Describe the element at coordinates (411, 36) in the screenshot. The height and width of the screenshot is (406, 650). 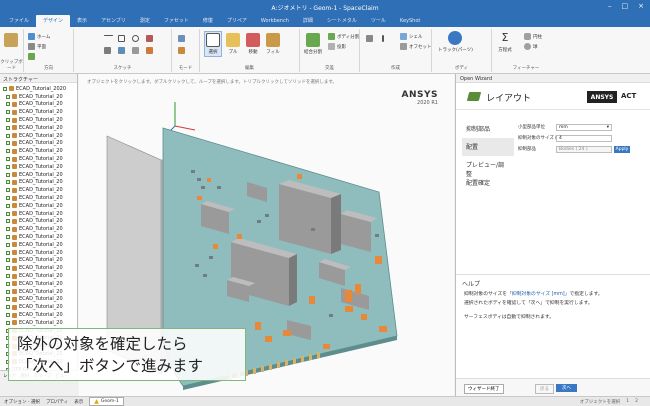
I see `shell-button: シェル` at that location.